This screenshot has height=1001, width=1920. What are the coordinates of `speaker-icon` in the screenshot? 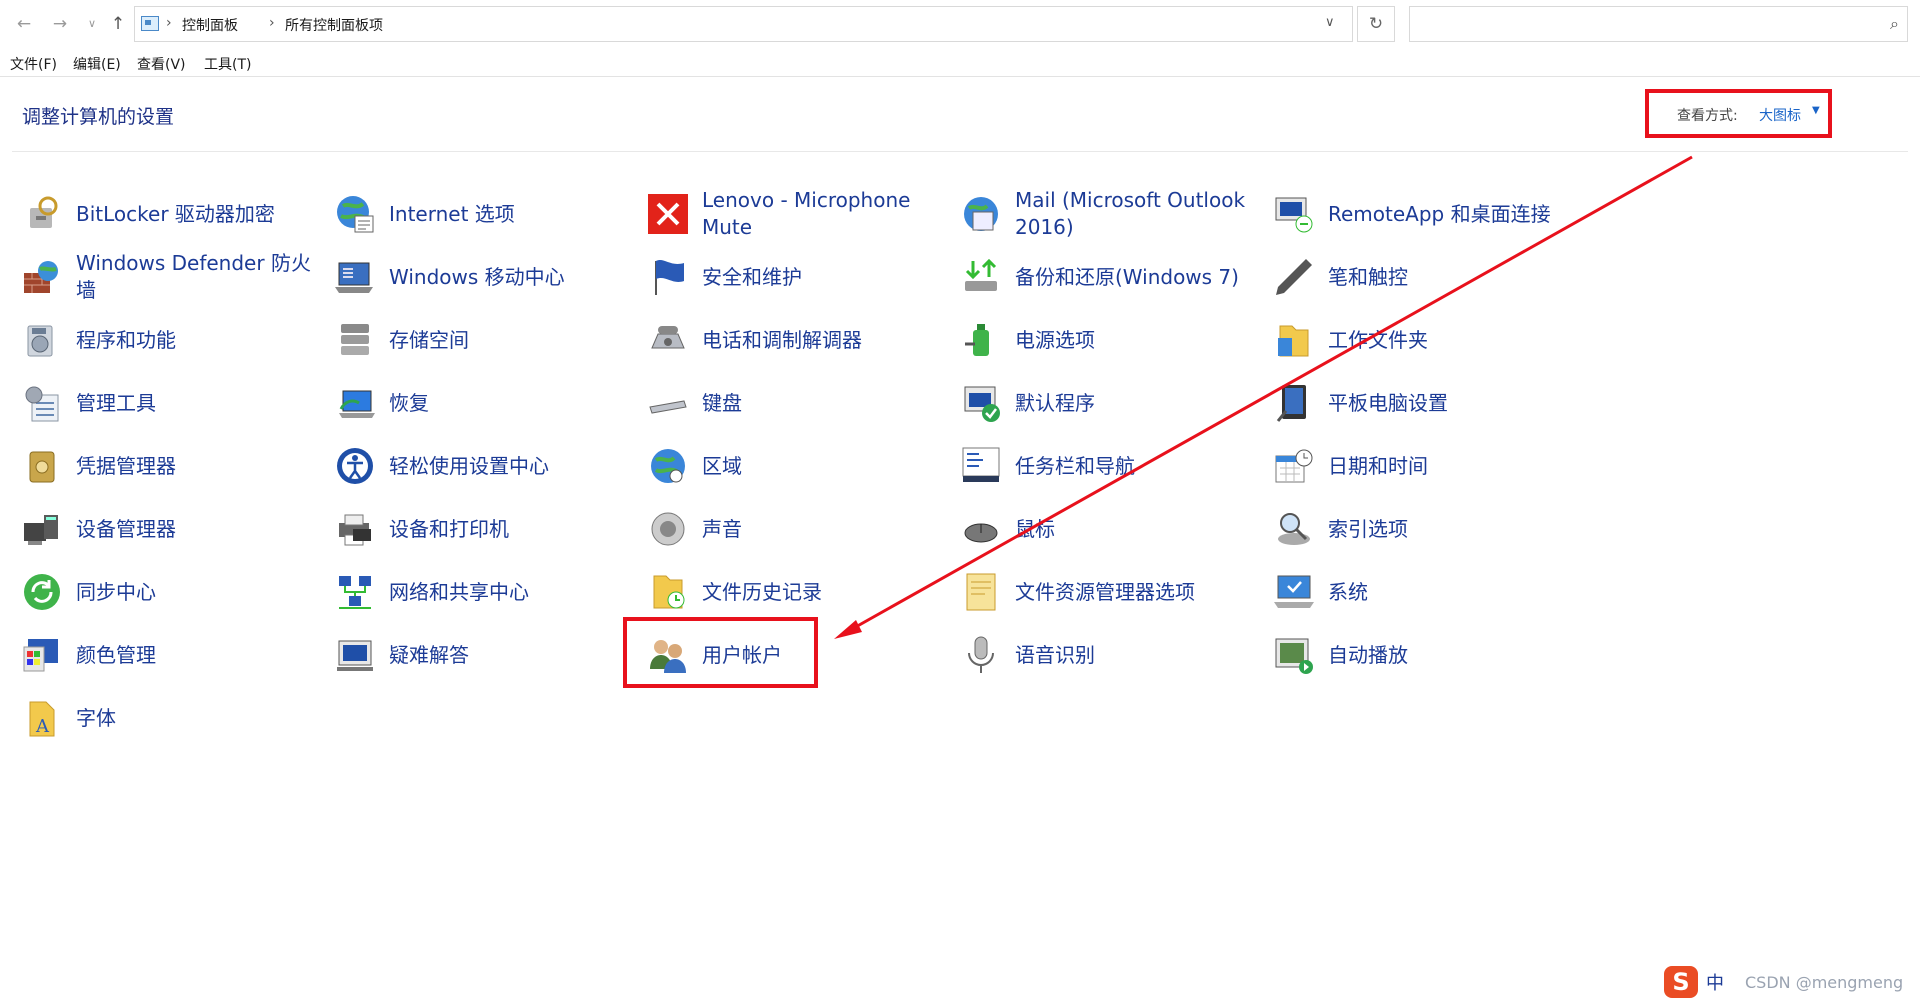 It's located at (668, 529).